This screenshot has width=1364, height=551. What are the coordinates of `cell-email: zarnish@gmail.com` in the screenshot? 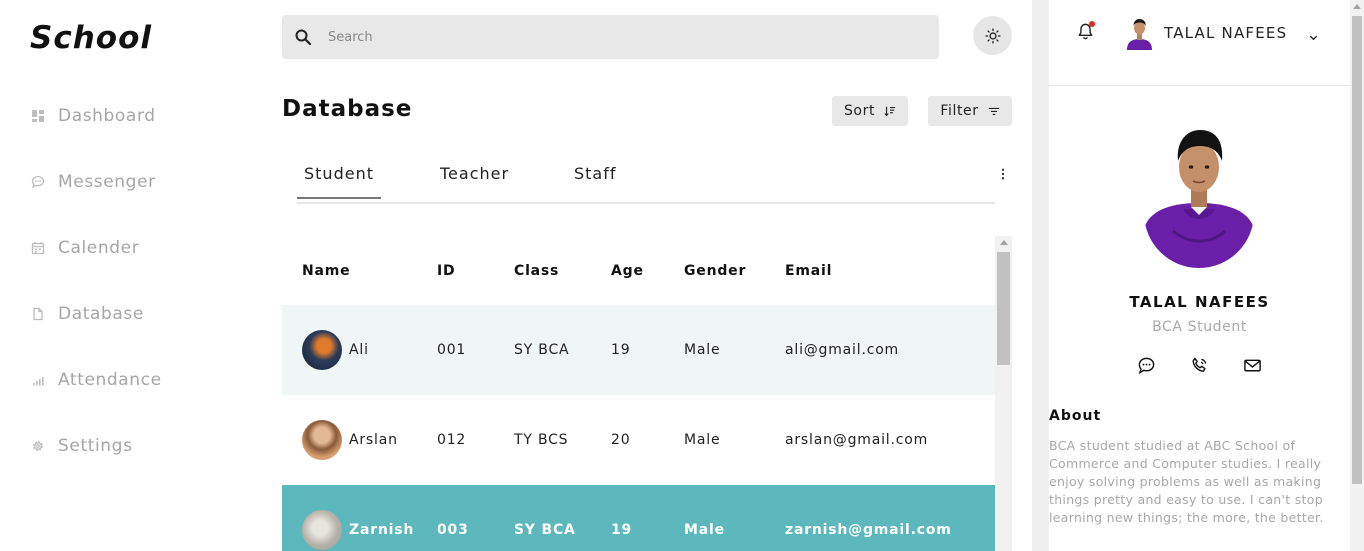 It's located at (868, 530).